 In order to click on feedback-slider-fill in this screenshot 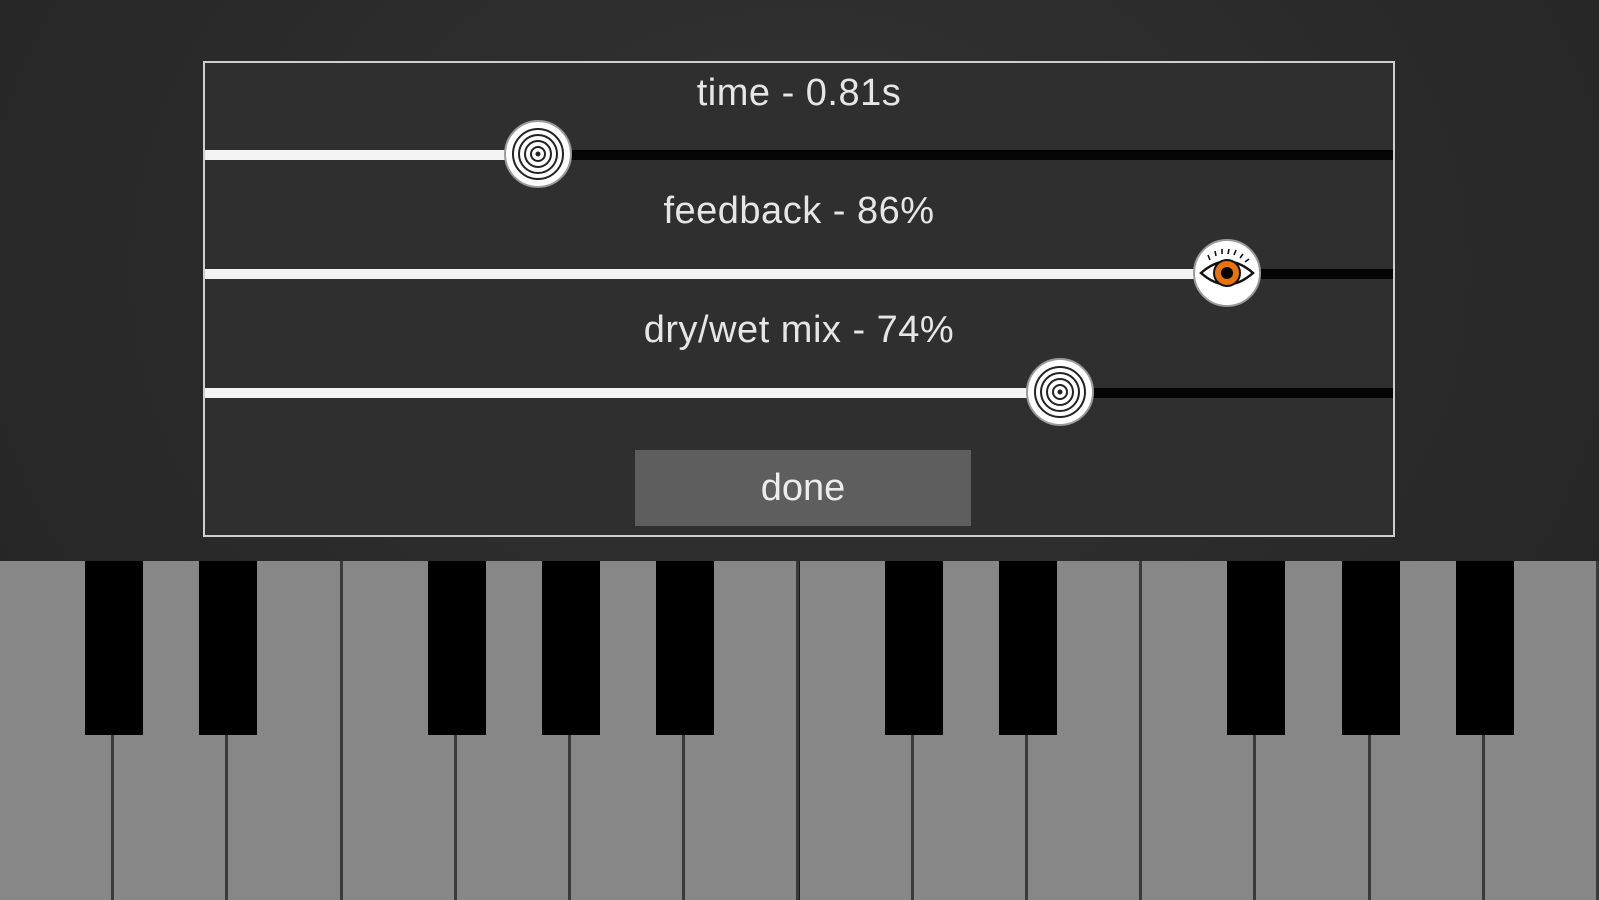, I will do `click(716, 274)`.